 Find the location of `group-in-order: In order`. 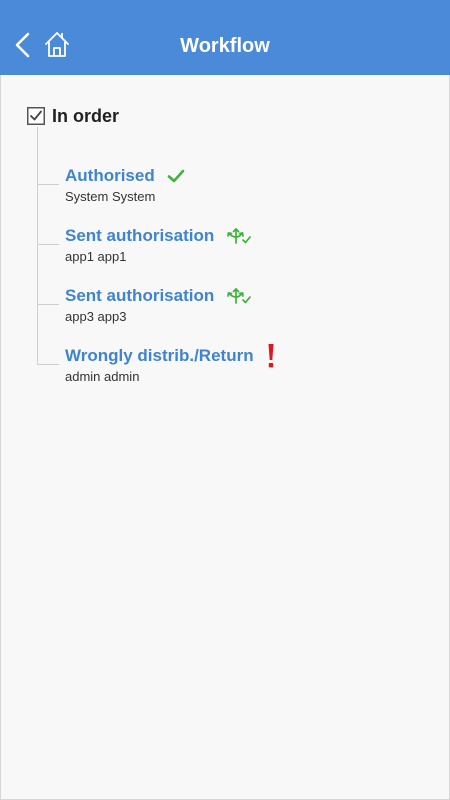

group-in-order: In order is located at coordinates (73, 116).